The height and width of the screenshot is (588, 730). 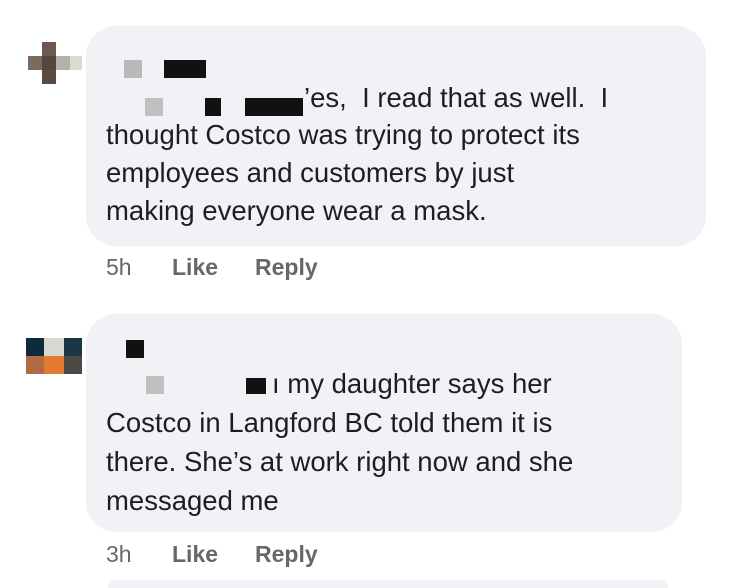 What do you see at coordinates (192, 500) in the screenshot?
I see `comment-text-line-4: messaged me` at bounding box center [192, 500].